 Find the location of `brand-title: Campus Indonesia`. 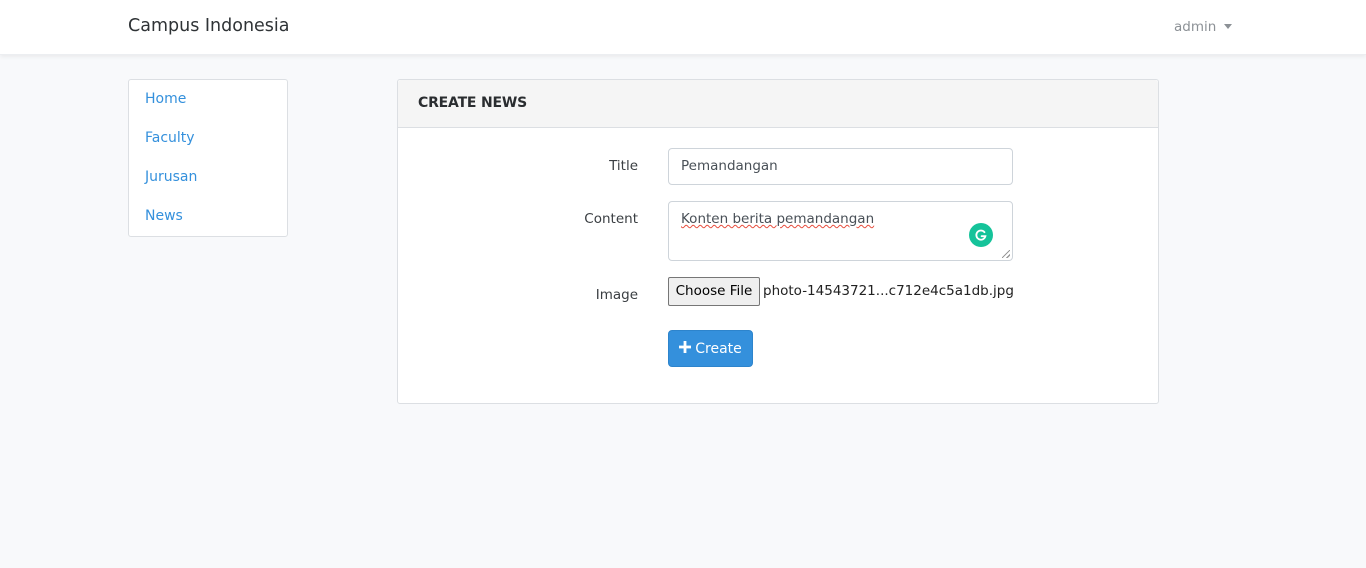

brand-title: Campus Indonesia is located at coordinates (209, 26).